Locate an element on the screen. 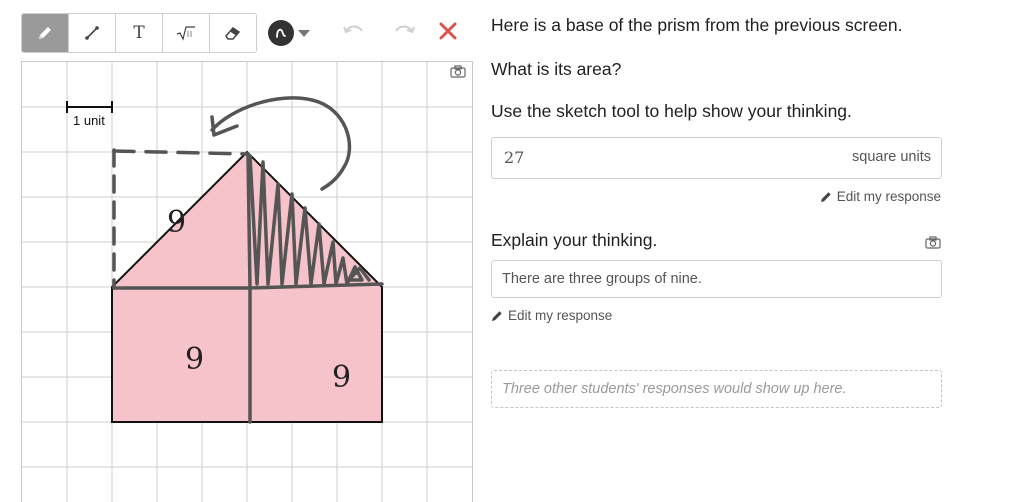 The width and height of the screenshot is (1023, 502). undo-icon is located at coordinates (354, 30).